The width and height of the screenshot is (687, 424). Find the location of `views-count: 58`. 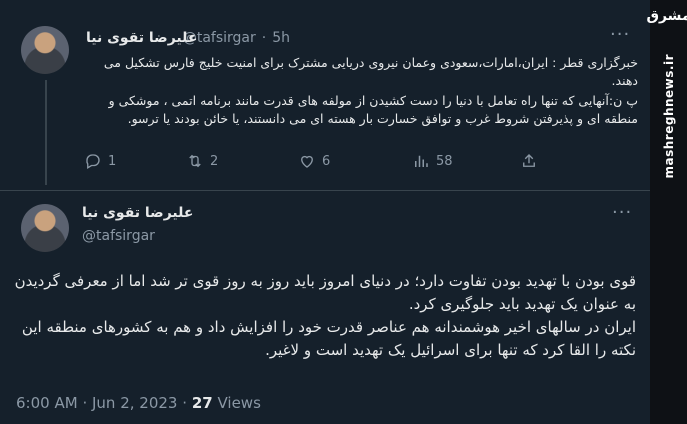

views-count: 58 is located at coordinates (444, 161).